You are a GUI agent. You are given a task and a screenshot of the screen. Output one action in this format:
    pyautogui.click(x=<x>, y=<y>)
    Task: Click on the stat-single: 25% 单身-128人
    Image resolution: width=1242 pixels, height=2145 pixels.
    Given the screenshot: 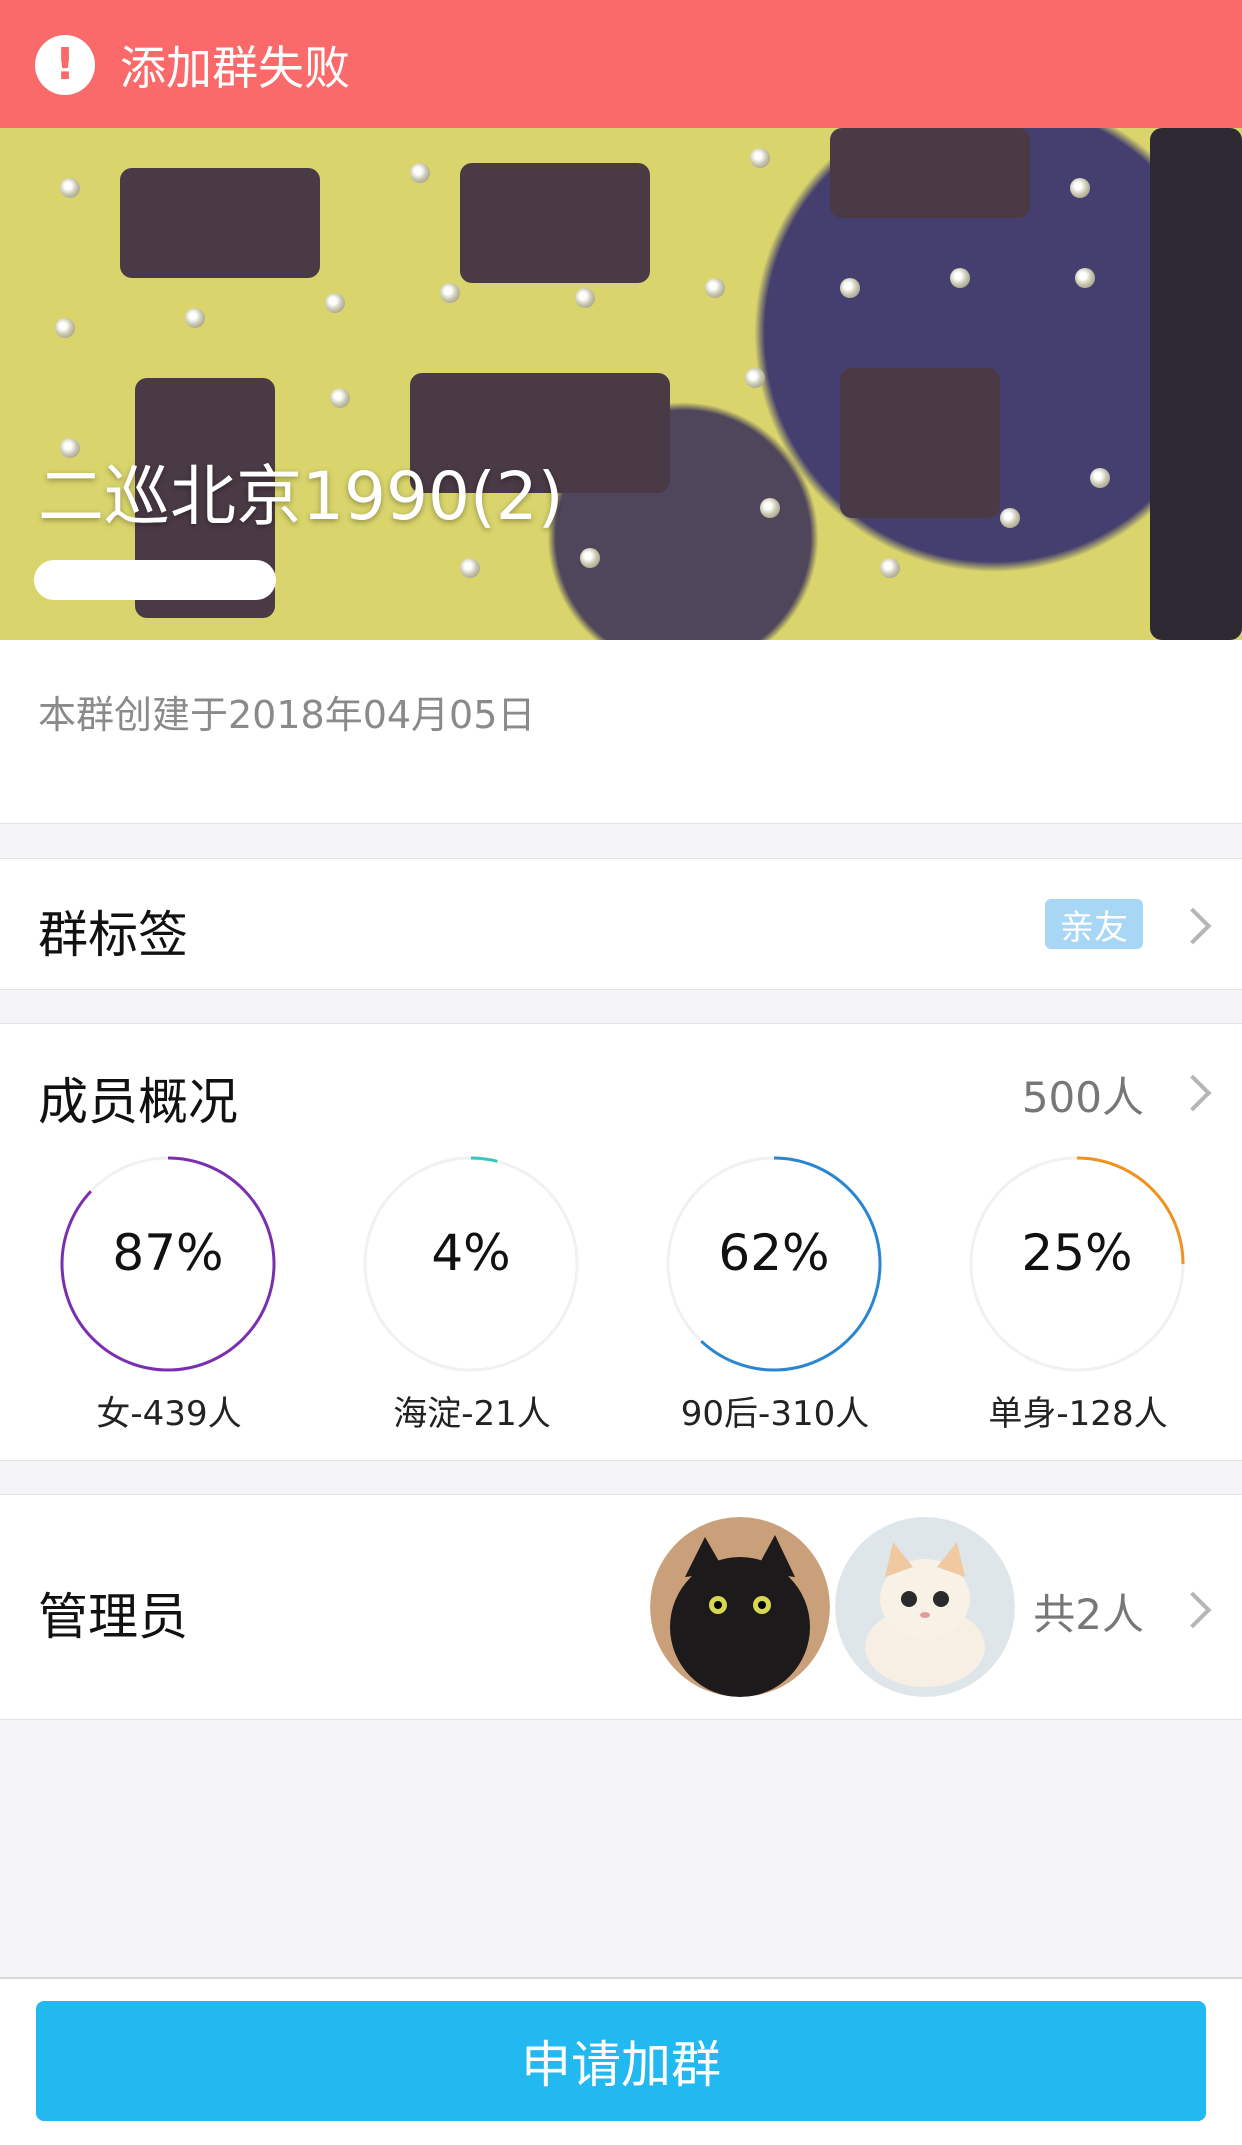 What is the action you would take?
    pyautogui.click(x=1070, y=1294)
    